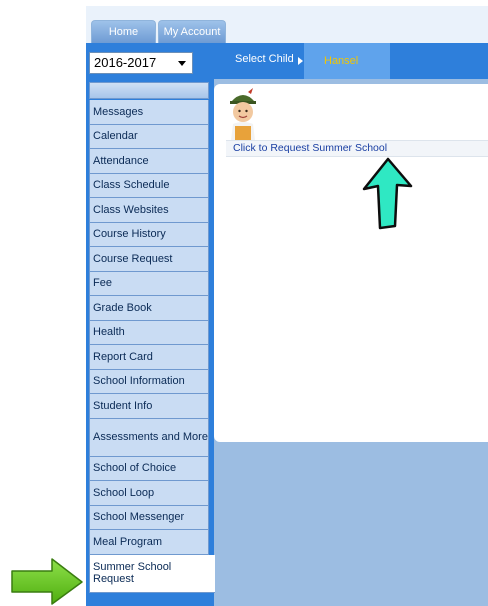 The width and height of the screenshot is (488, 606). What do you see at coordinates (149, 161) in the screenshot?
I see `sidebar-item-attendance: Attendance` at bounding box center [149, 161].